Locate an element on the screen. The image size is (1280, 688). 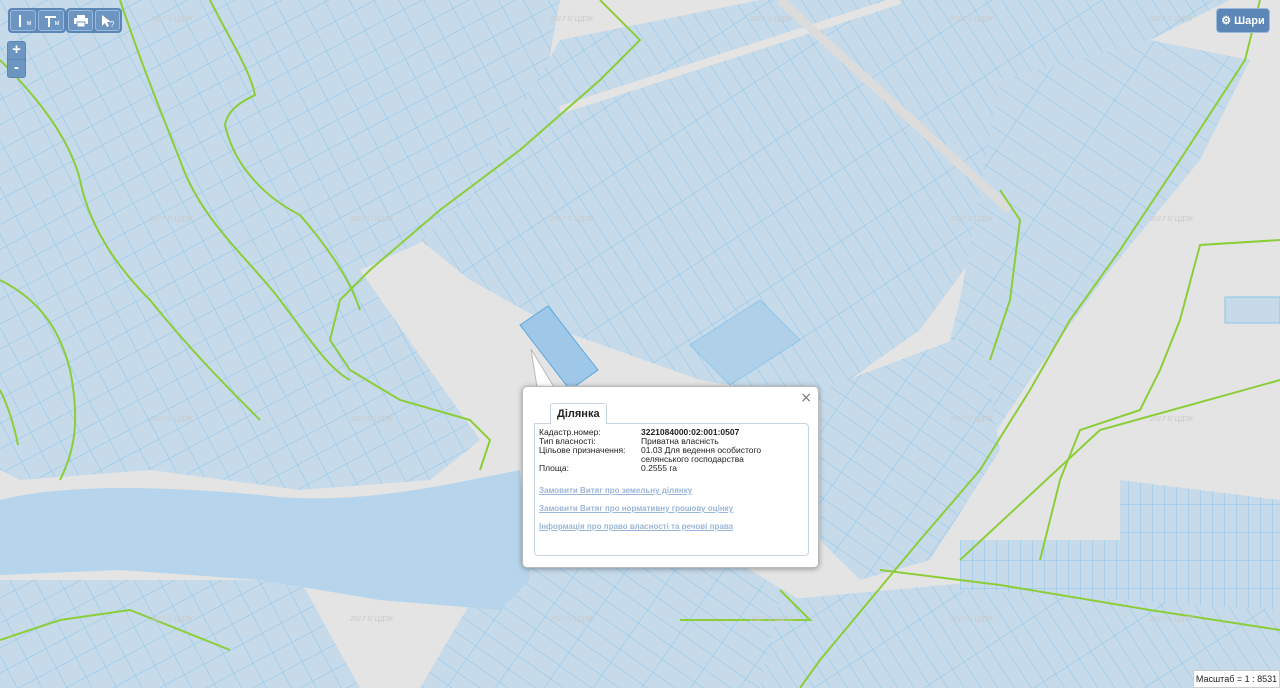
measure-area-unit: м is located at coordinates (57, 23).